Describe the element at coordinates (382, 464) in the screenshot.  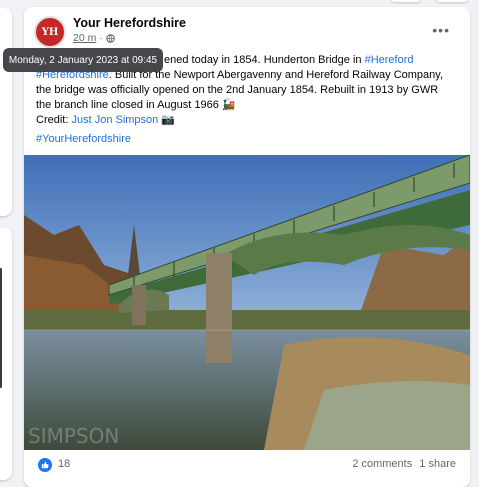
I see `comments-count: 2 comments` at that location.